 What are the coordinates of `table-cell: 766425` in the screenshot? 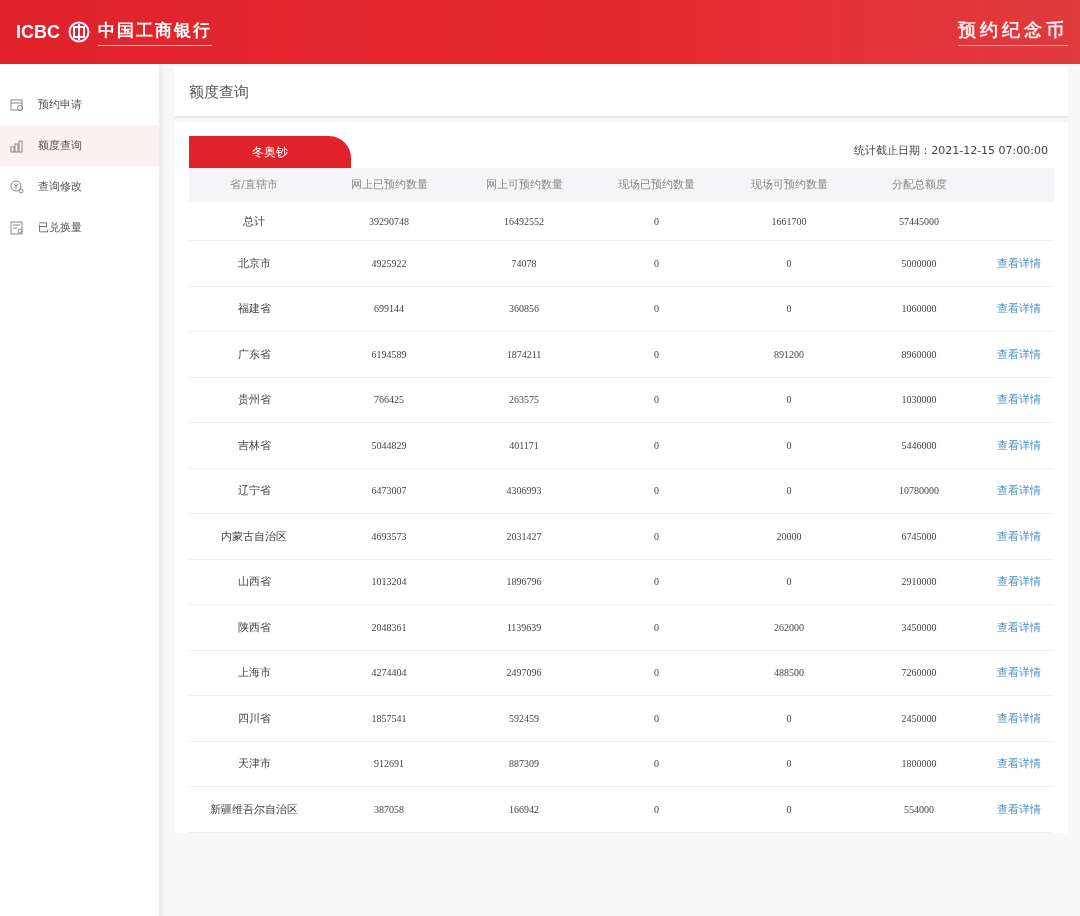 It's located at (389, 400).